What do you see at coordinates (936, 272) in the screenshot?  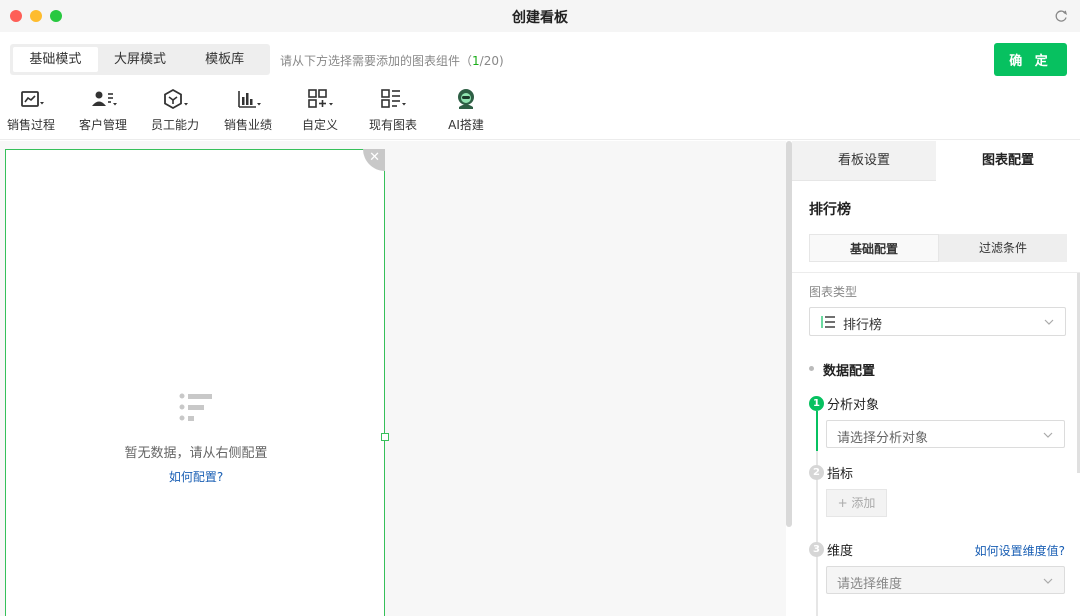 I see `divider` at bounding box center [936, 272].